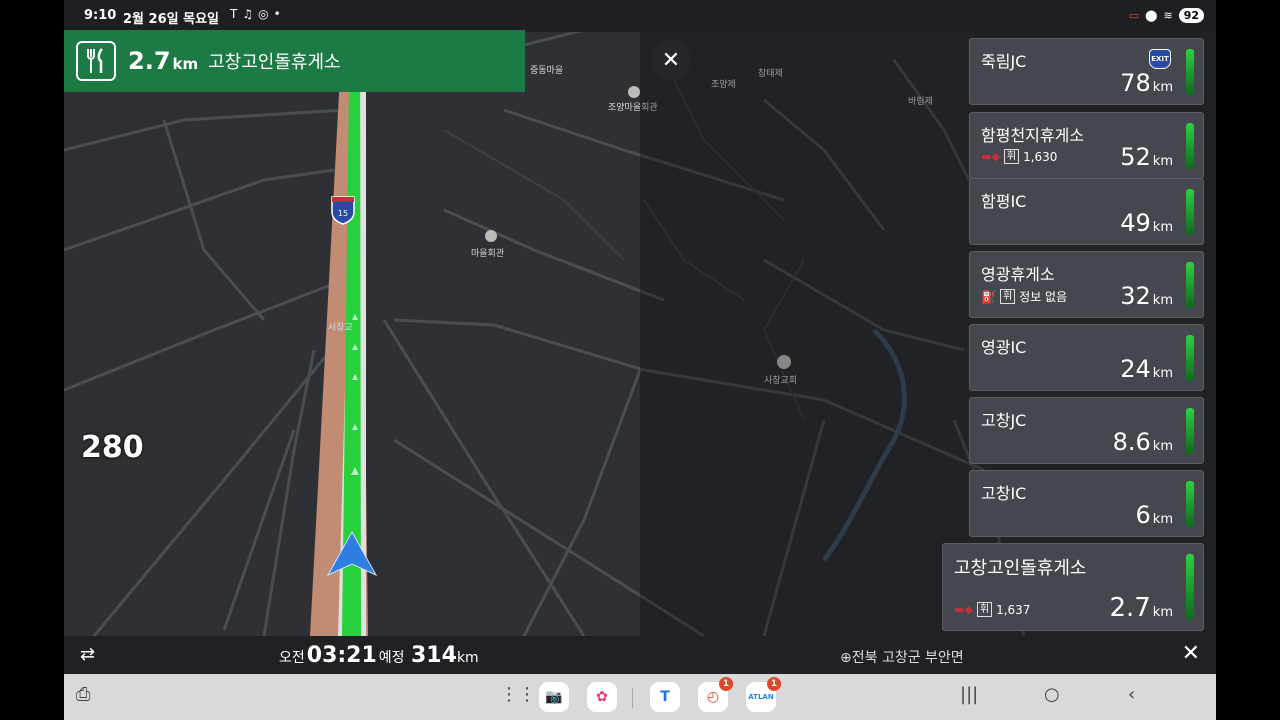 Image resolution: width=1280 pixels, height=720 pixels. What do you see at coordinates (1024, 296) in the screenshot?
I see `rest-area-info: ⛽ 휘 정보 없음` at bounding box center [1024, 296].